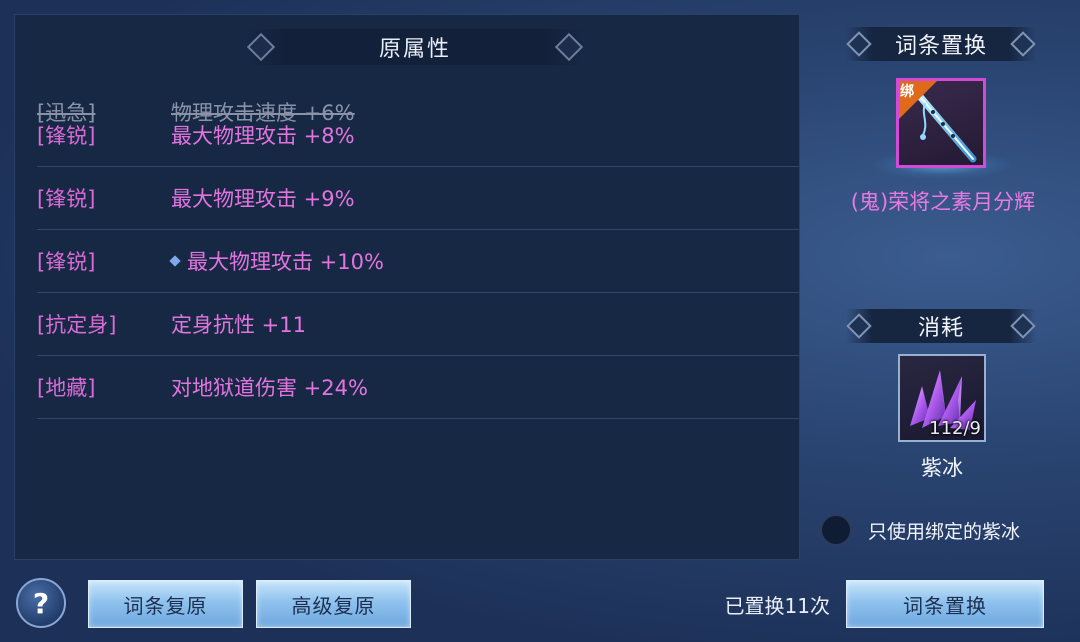 This screenshot has width=1080, height=642. Describe the element at coordinates (418, 324) in the screenshot. I see `attribute-row: [抗定身] 定身抗性 +11` at that location.